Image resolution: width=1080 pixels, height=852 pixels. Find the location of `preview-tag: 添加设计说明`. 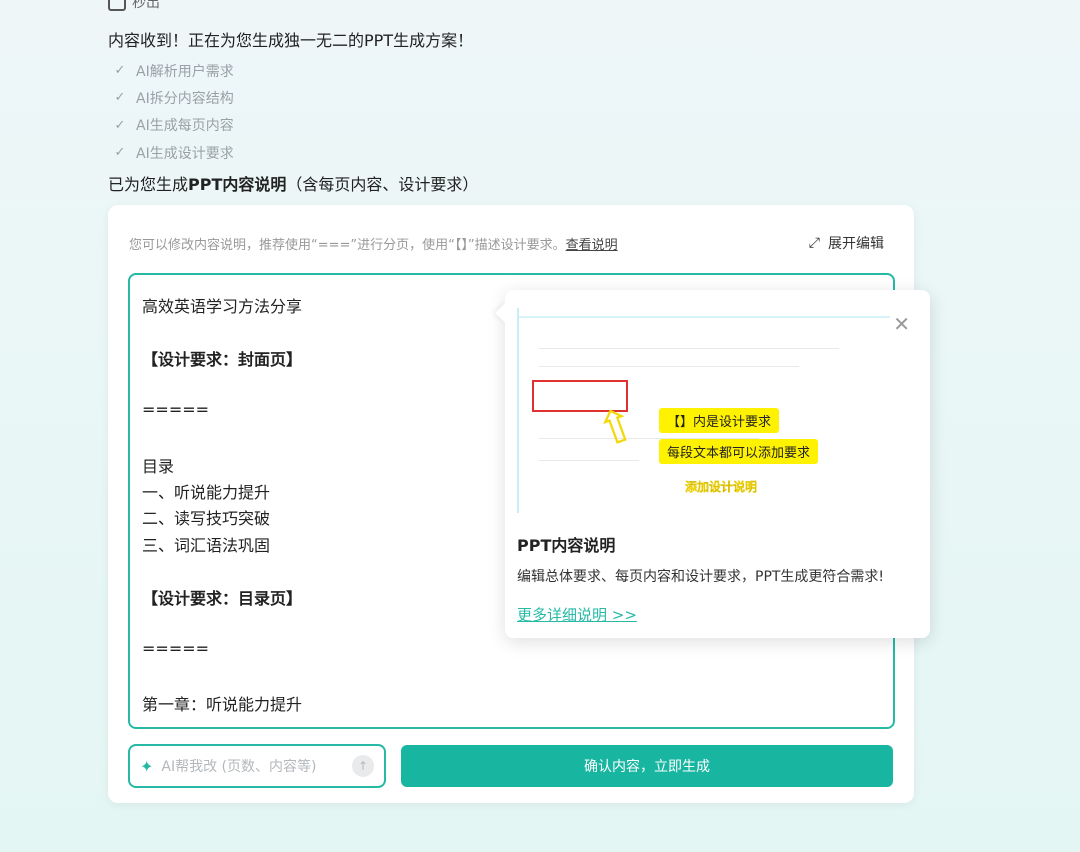

preview-tag: 添加设计说明 is located at coordinates (721, 487).